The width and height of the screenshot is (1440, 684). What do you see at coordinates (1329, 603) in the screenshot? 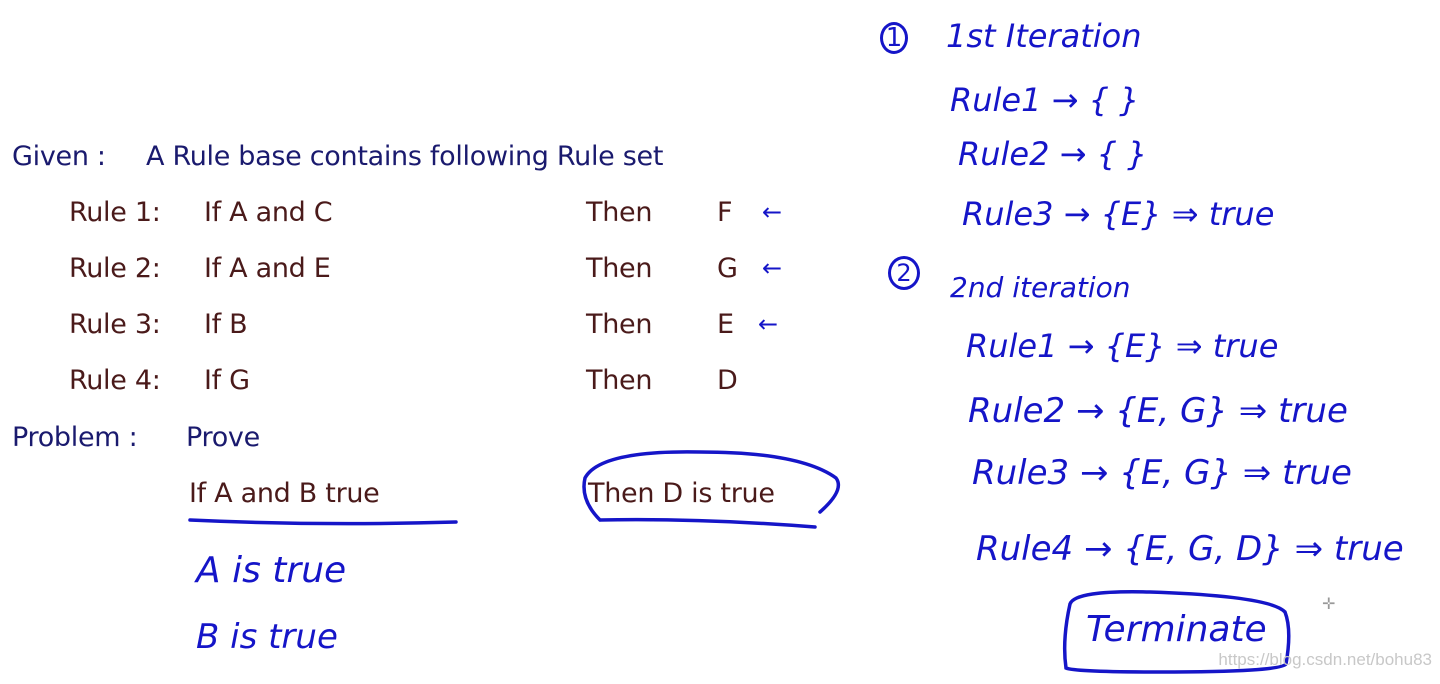
I see `cursor-crosshair-icon: ✛` at bounding box center [1329, 603].